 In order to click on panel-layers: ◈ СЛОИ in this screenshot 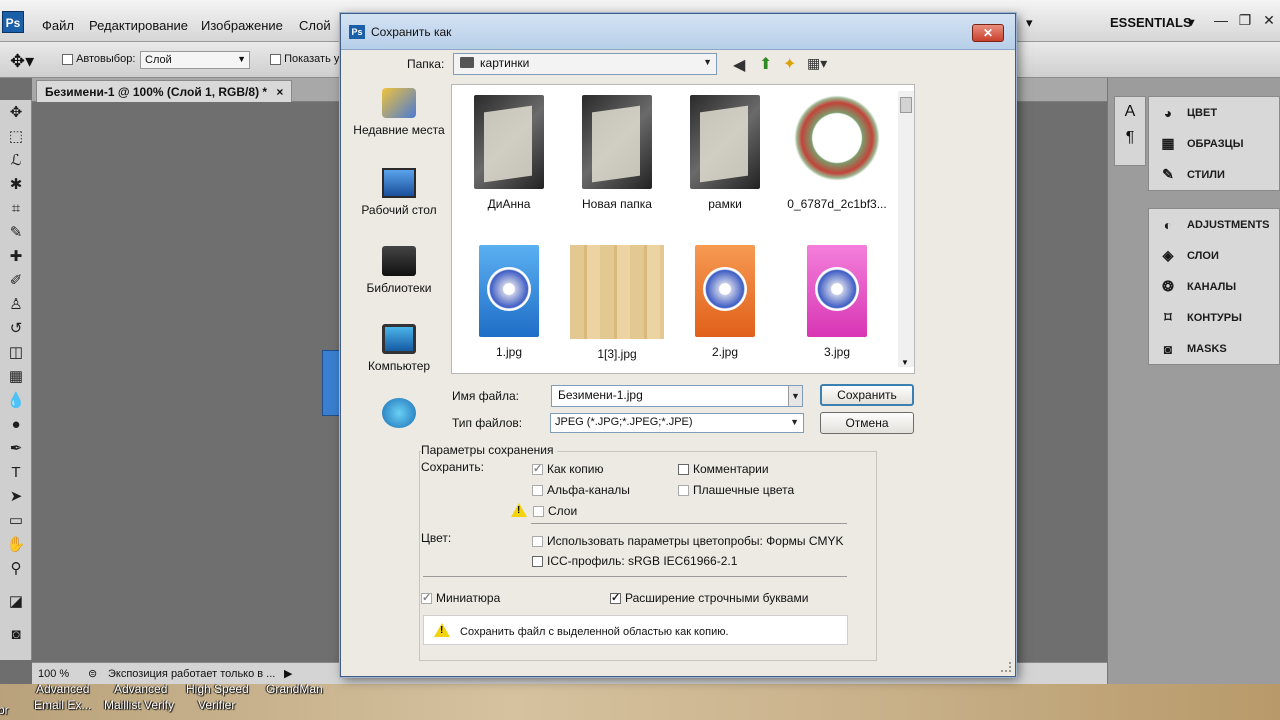, I will do `click(1214, 255)`.